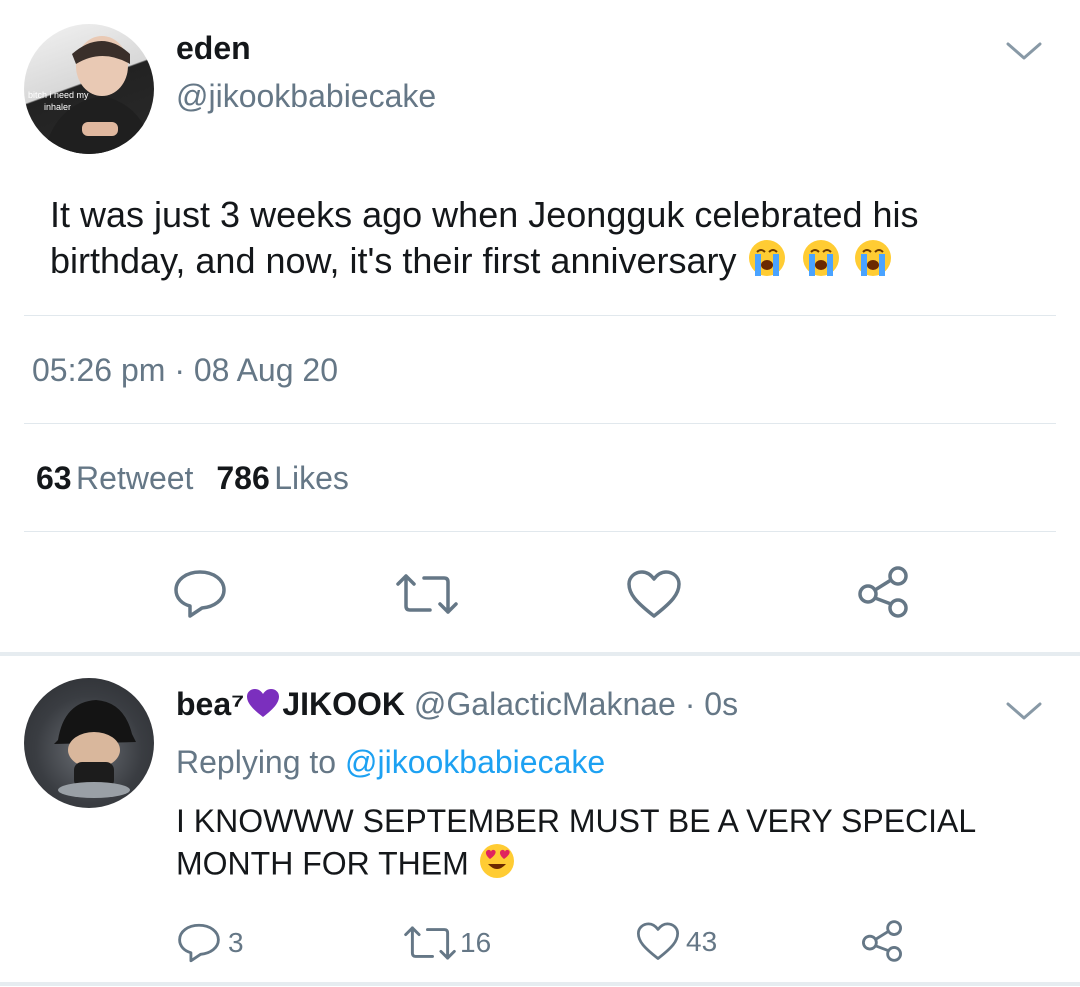  Describe the element at coordinates (702, 941) in the screenshot. I see `like-count: 43` at that location.